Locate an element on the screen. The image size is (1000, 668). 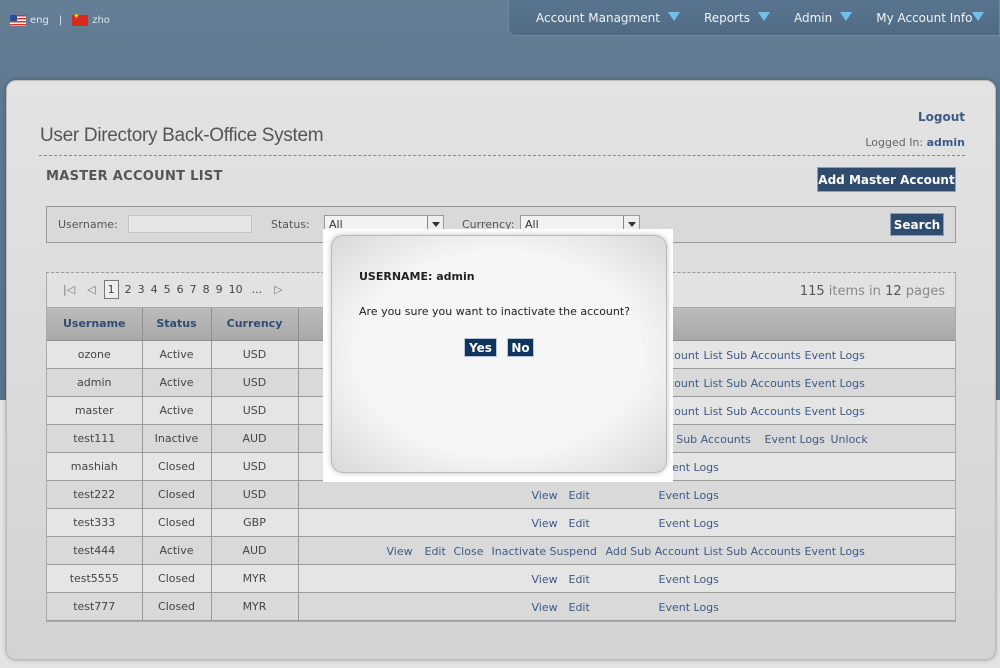
page-link: 1 is located at coordinates (111, 289).